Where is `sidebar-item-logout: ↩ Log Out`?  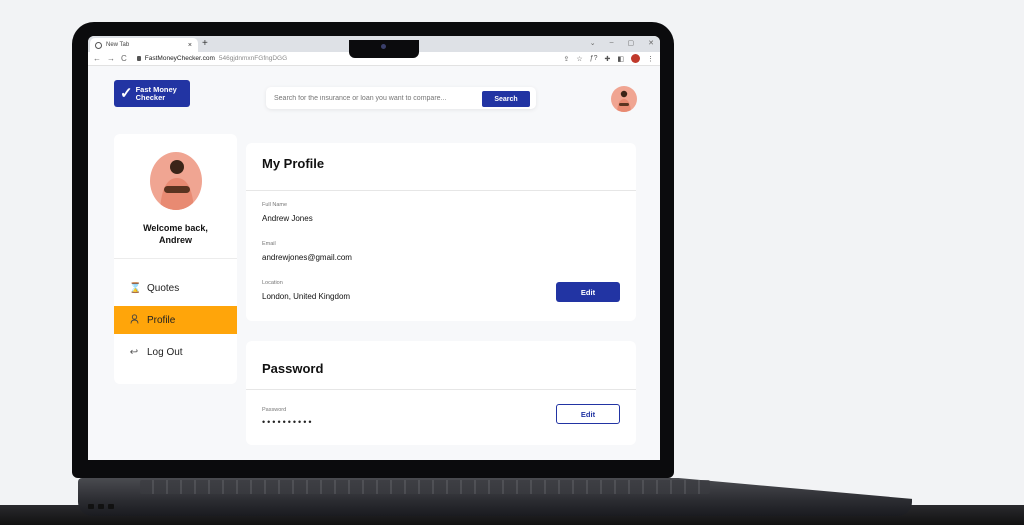 sidebar-item-logout: ↩ Log Out is located at coordinates (175, 352).